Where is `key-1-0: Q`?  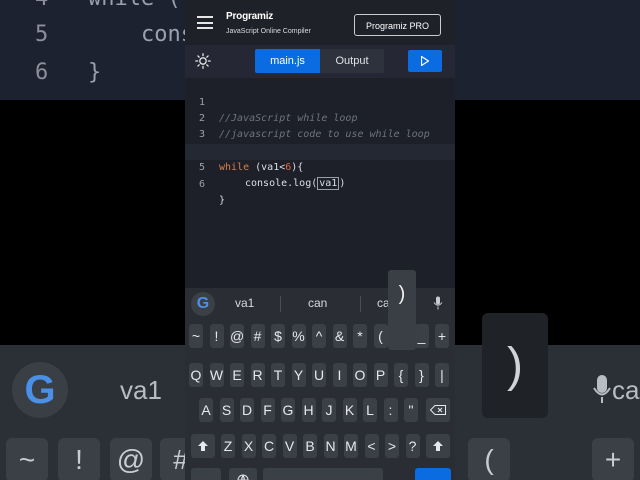 key-1-0: Q is located at coordinates (196, 375).